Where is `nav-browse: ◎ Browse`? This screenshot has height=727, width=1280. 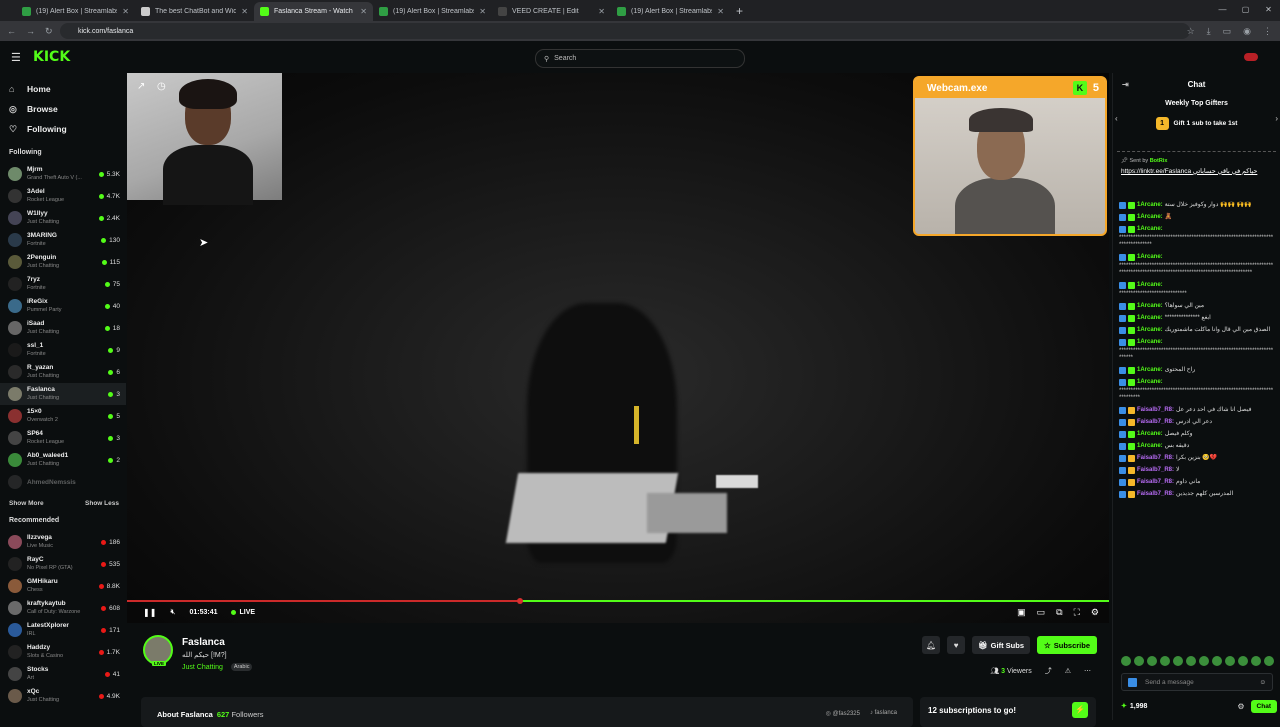 nav-browse: ◎ Browse is located at coordinates (63, 109).